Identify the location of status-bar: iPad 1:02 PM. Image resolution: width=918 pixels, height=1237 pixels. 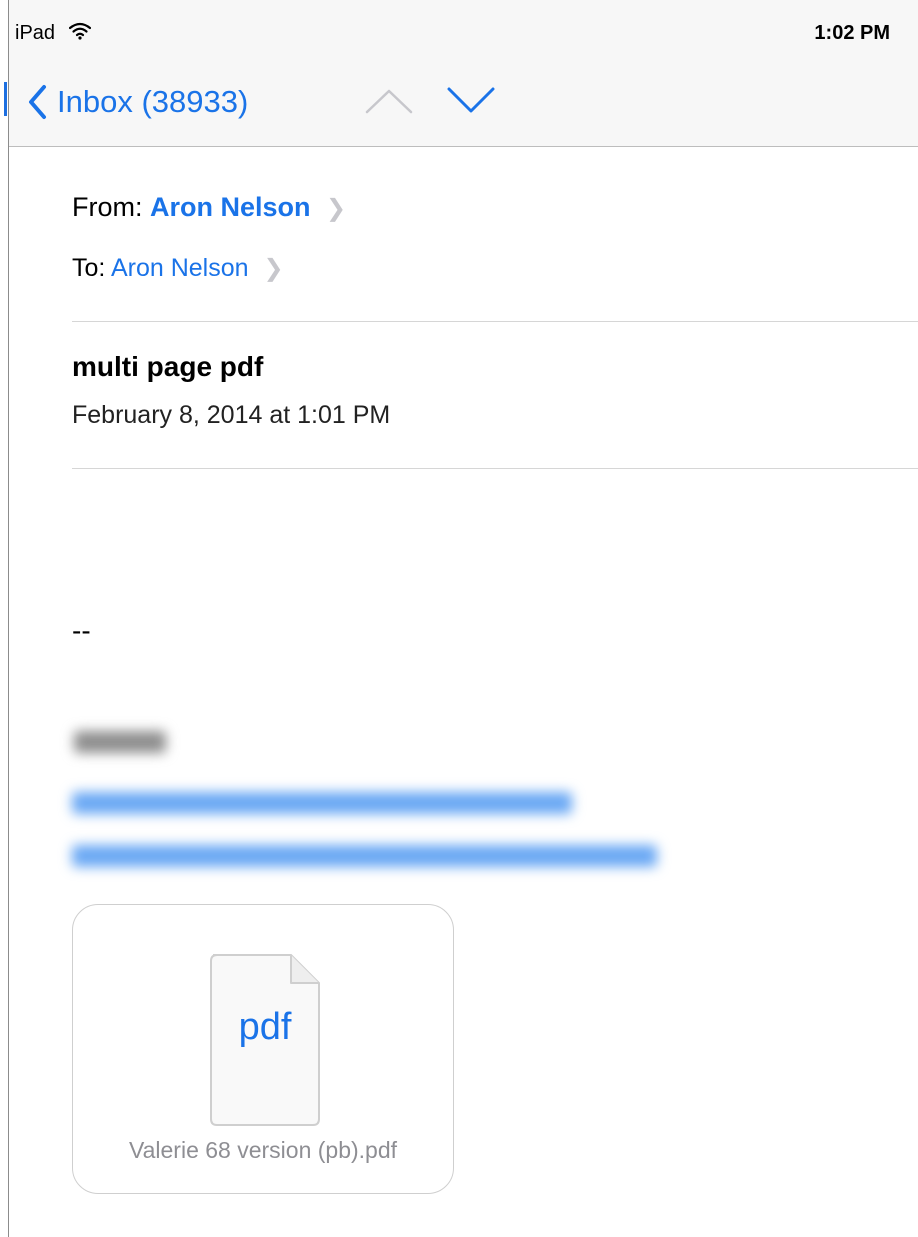
(463, 31).